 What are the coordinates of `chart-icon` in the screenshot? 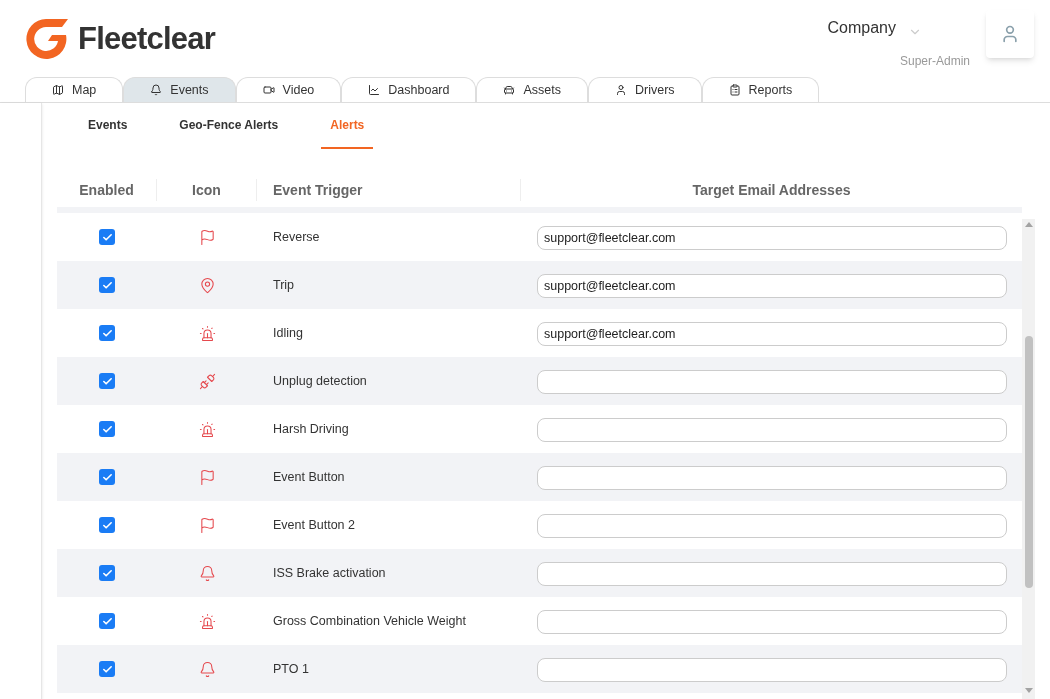 It's located at (374, 90).